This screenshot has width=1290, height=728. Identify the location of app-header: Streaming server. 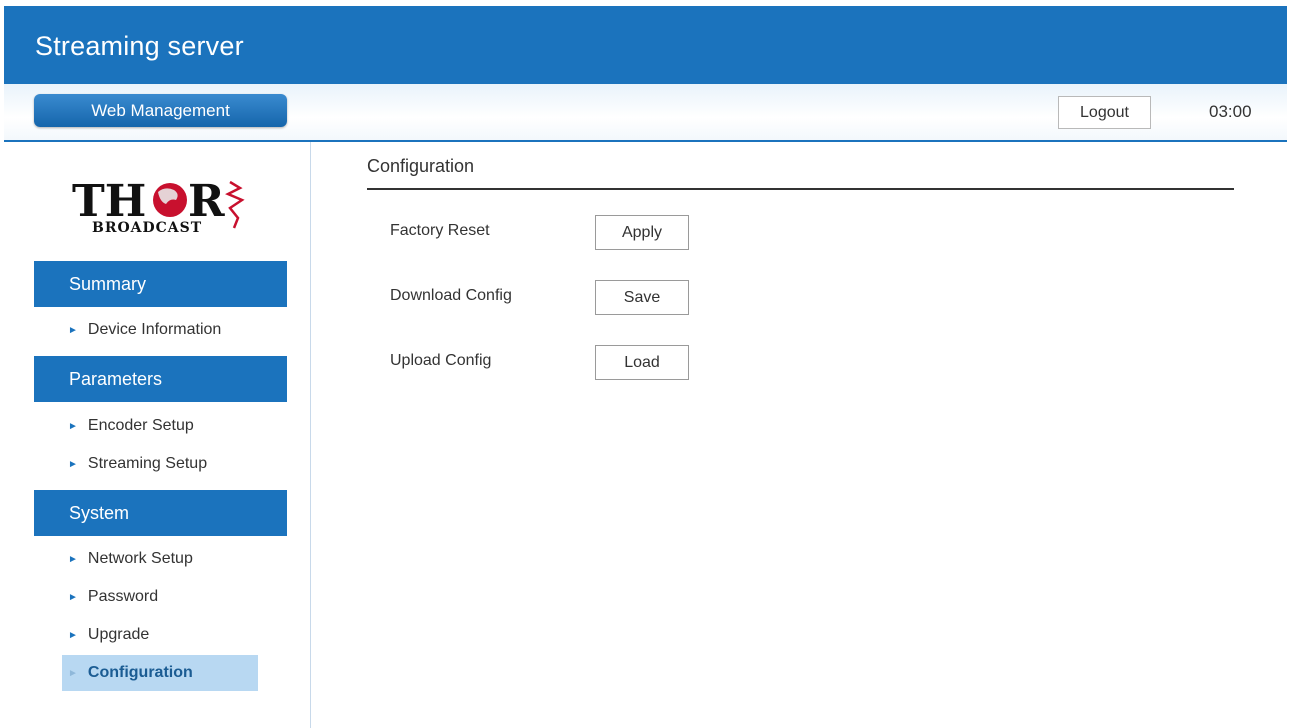
(645, 45).